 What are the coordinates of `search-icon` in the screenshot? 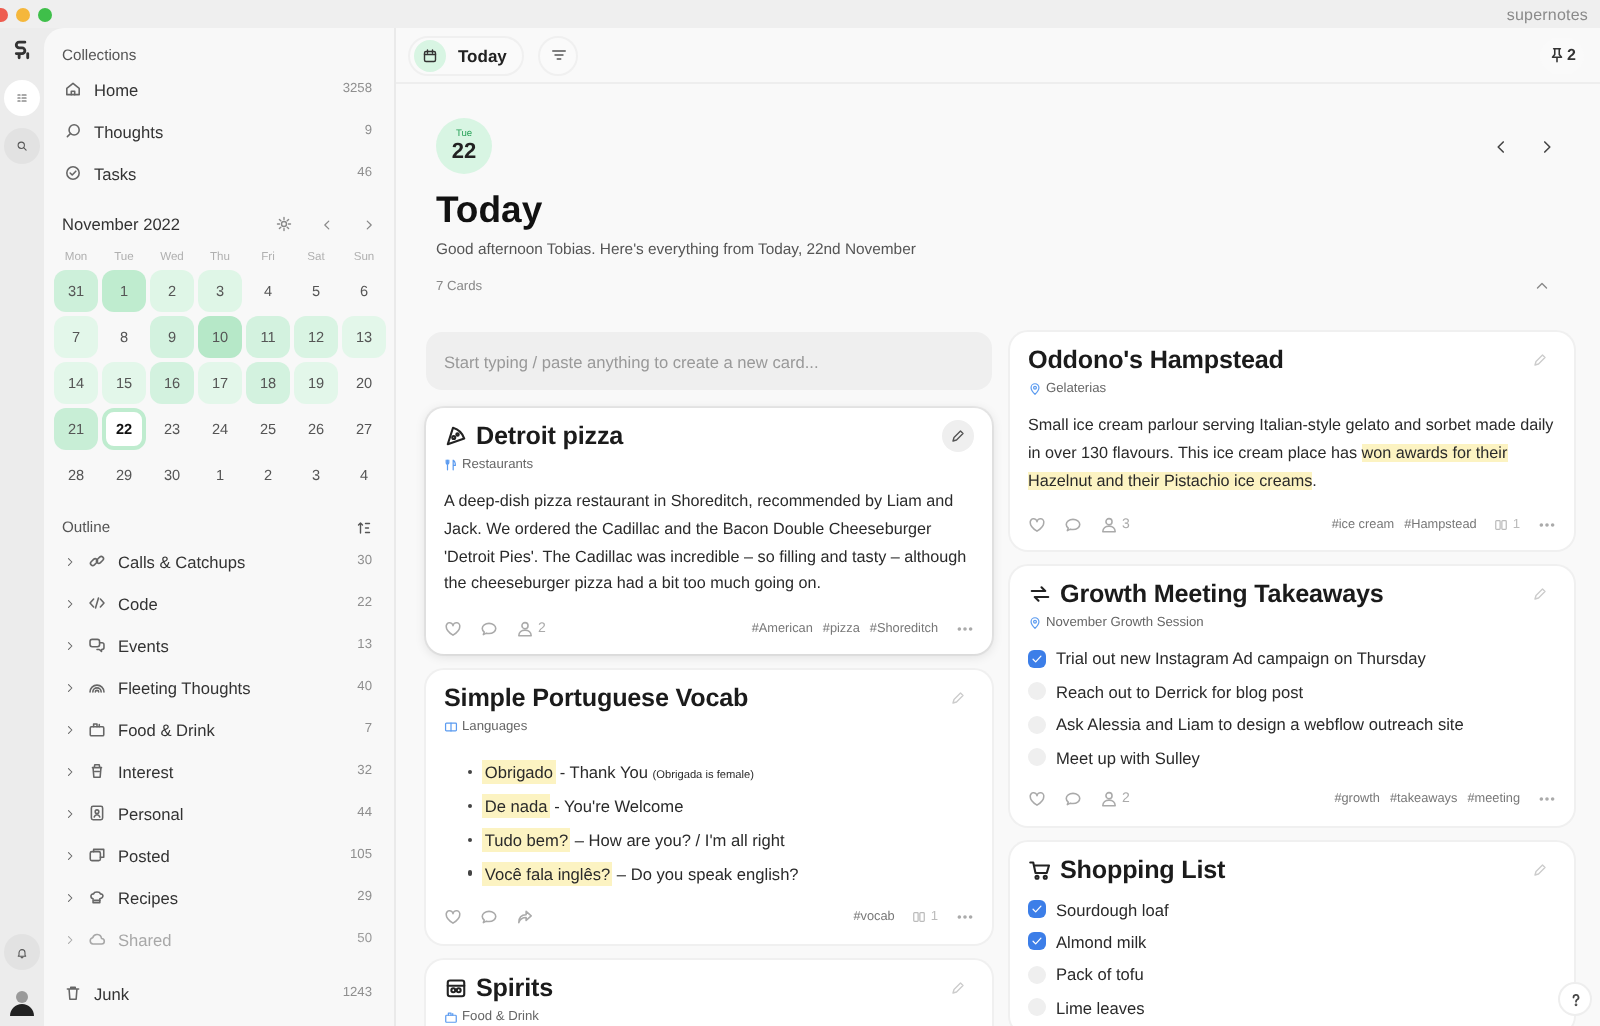 It's located at (22, 146).